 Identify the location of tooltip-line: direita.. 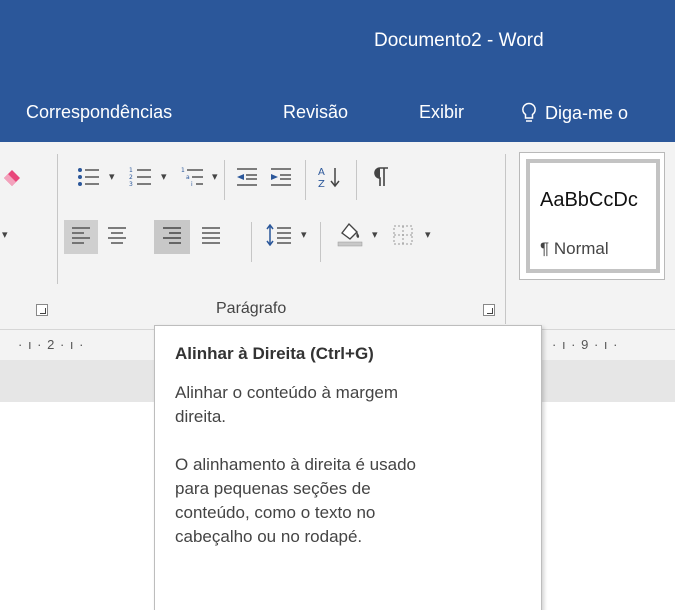
(201, 416).